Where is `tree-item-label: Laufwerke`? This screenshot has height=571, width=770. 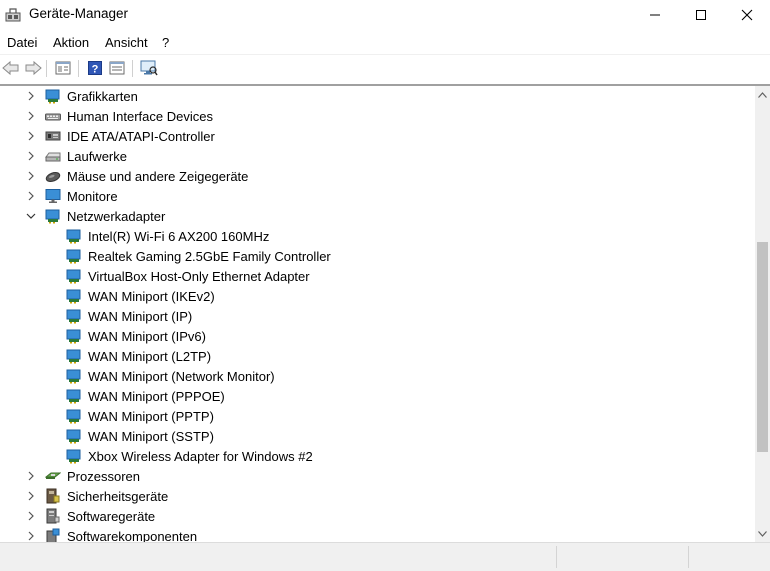 tree-item-label: Laufwerke is located at coordinates (97, 156).